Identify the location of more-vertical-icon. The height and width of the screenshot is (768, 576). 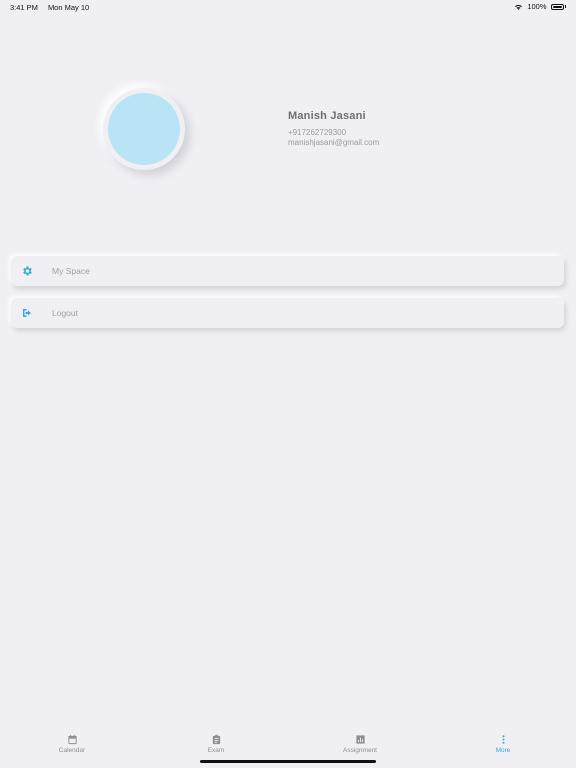
(503, 739).